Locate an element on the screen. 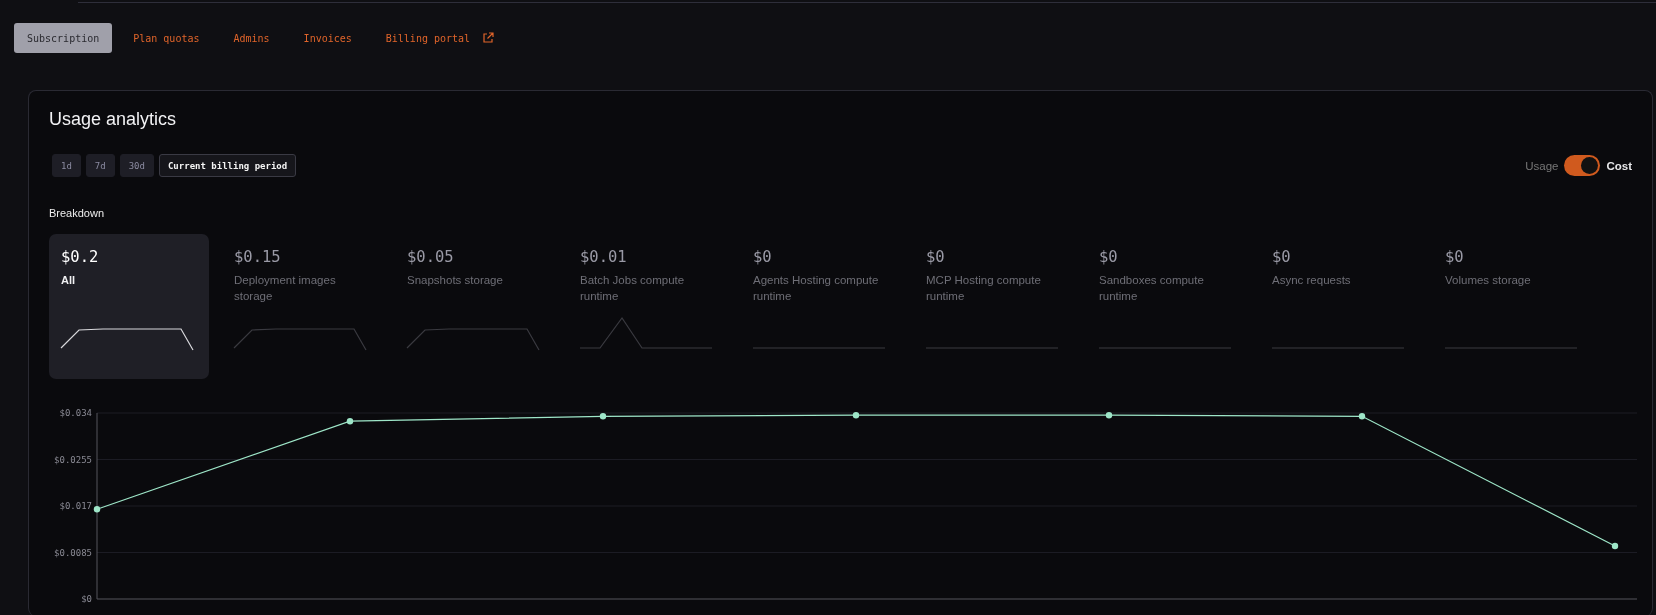  breakdown-item: $0 Agents Hosting compute runtime is located at coordinates (821, 306).